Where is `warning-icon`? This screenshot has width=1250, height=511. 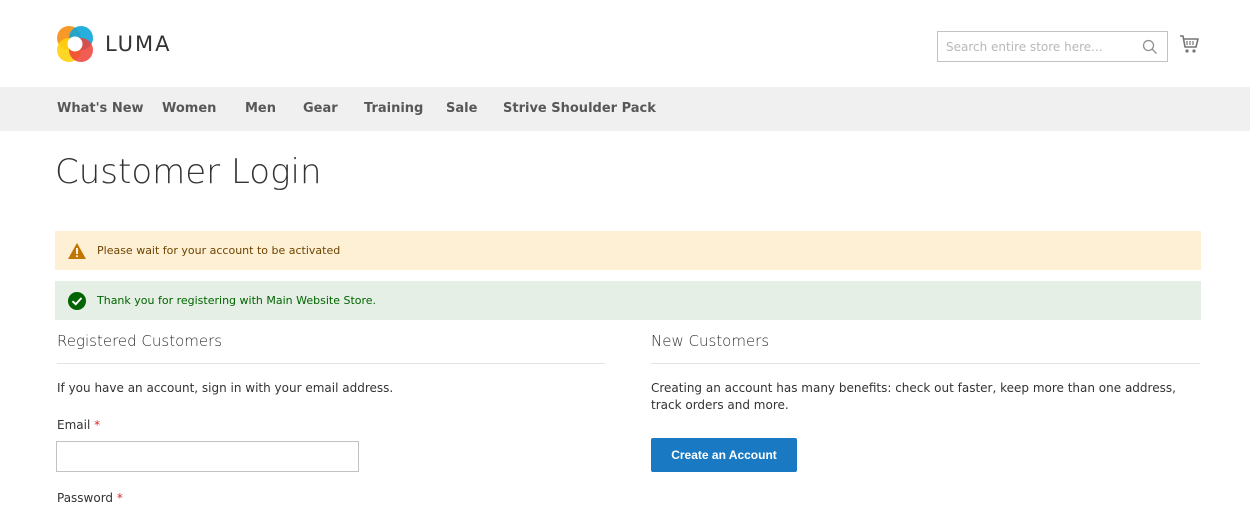 warning-icon is located at coordinates (77, 250).